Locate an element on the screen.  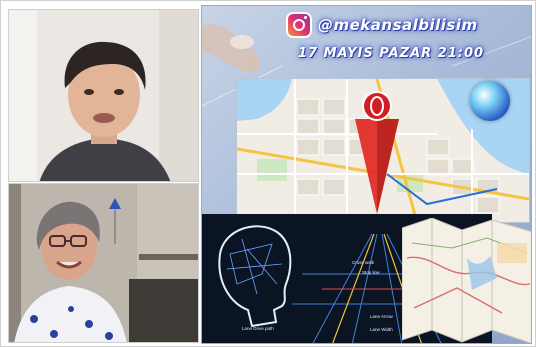
instagram-icon is located at coordinates (299, 25).